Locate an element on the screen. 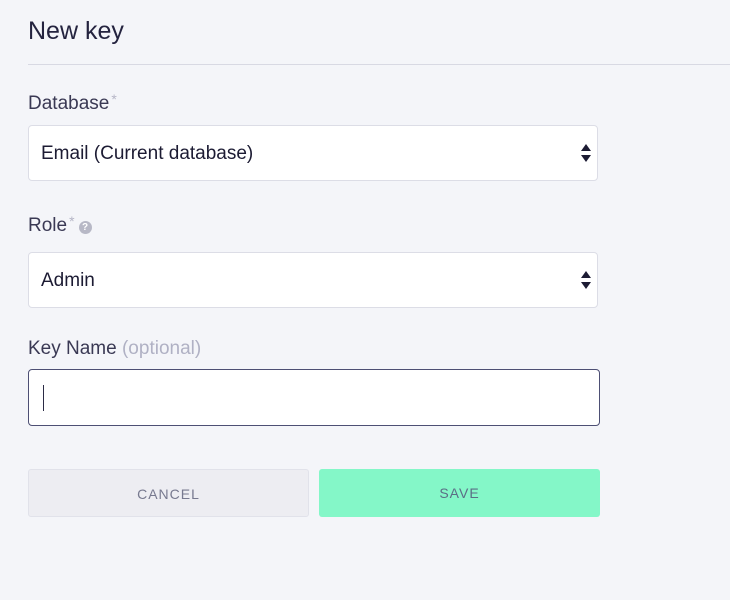  database-select-value: Email (Current database) is located at coordinates (147, 153).